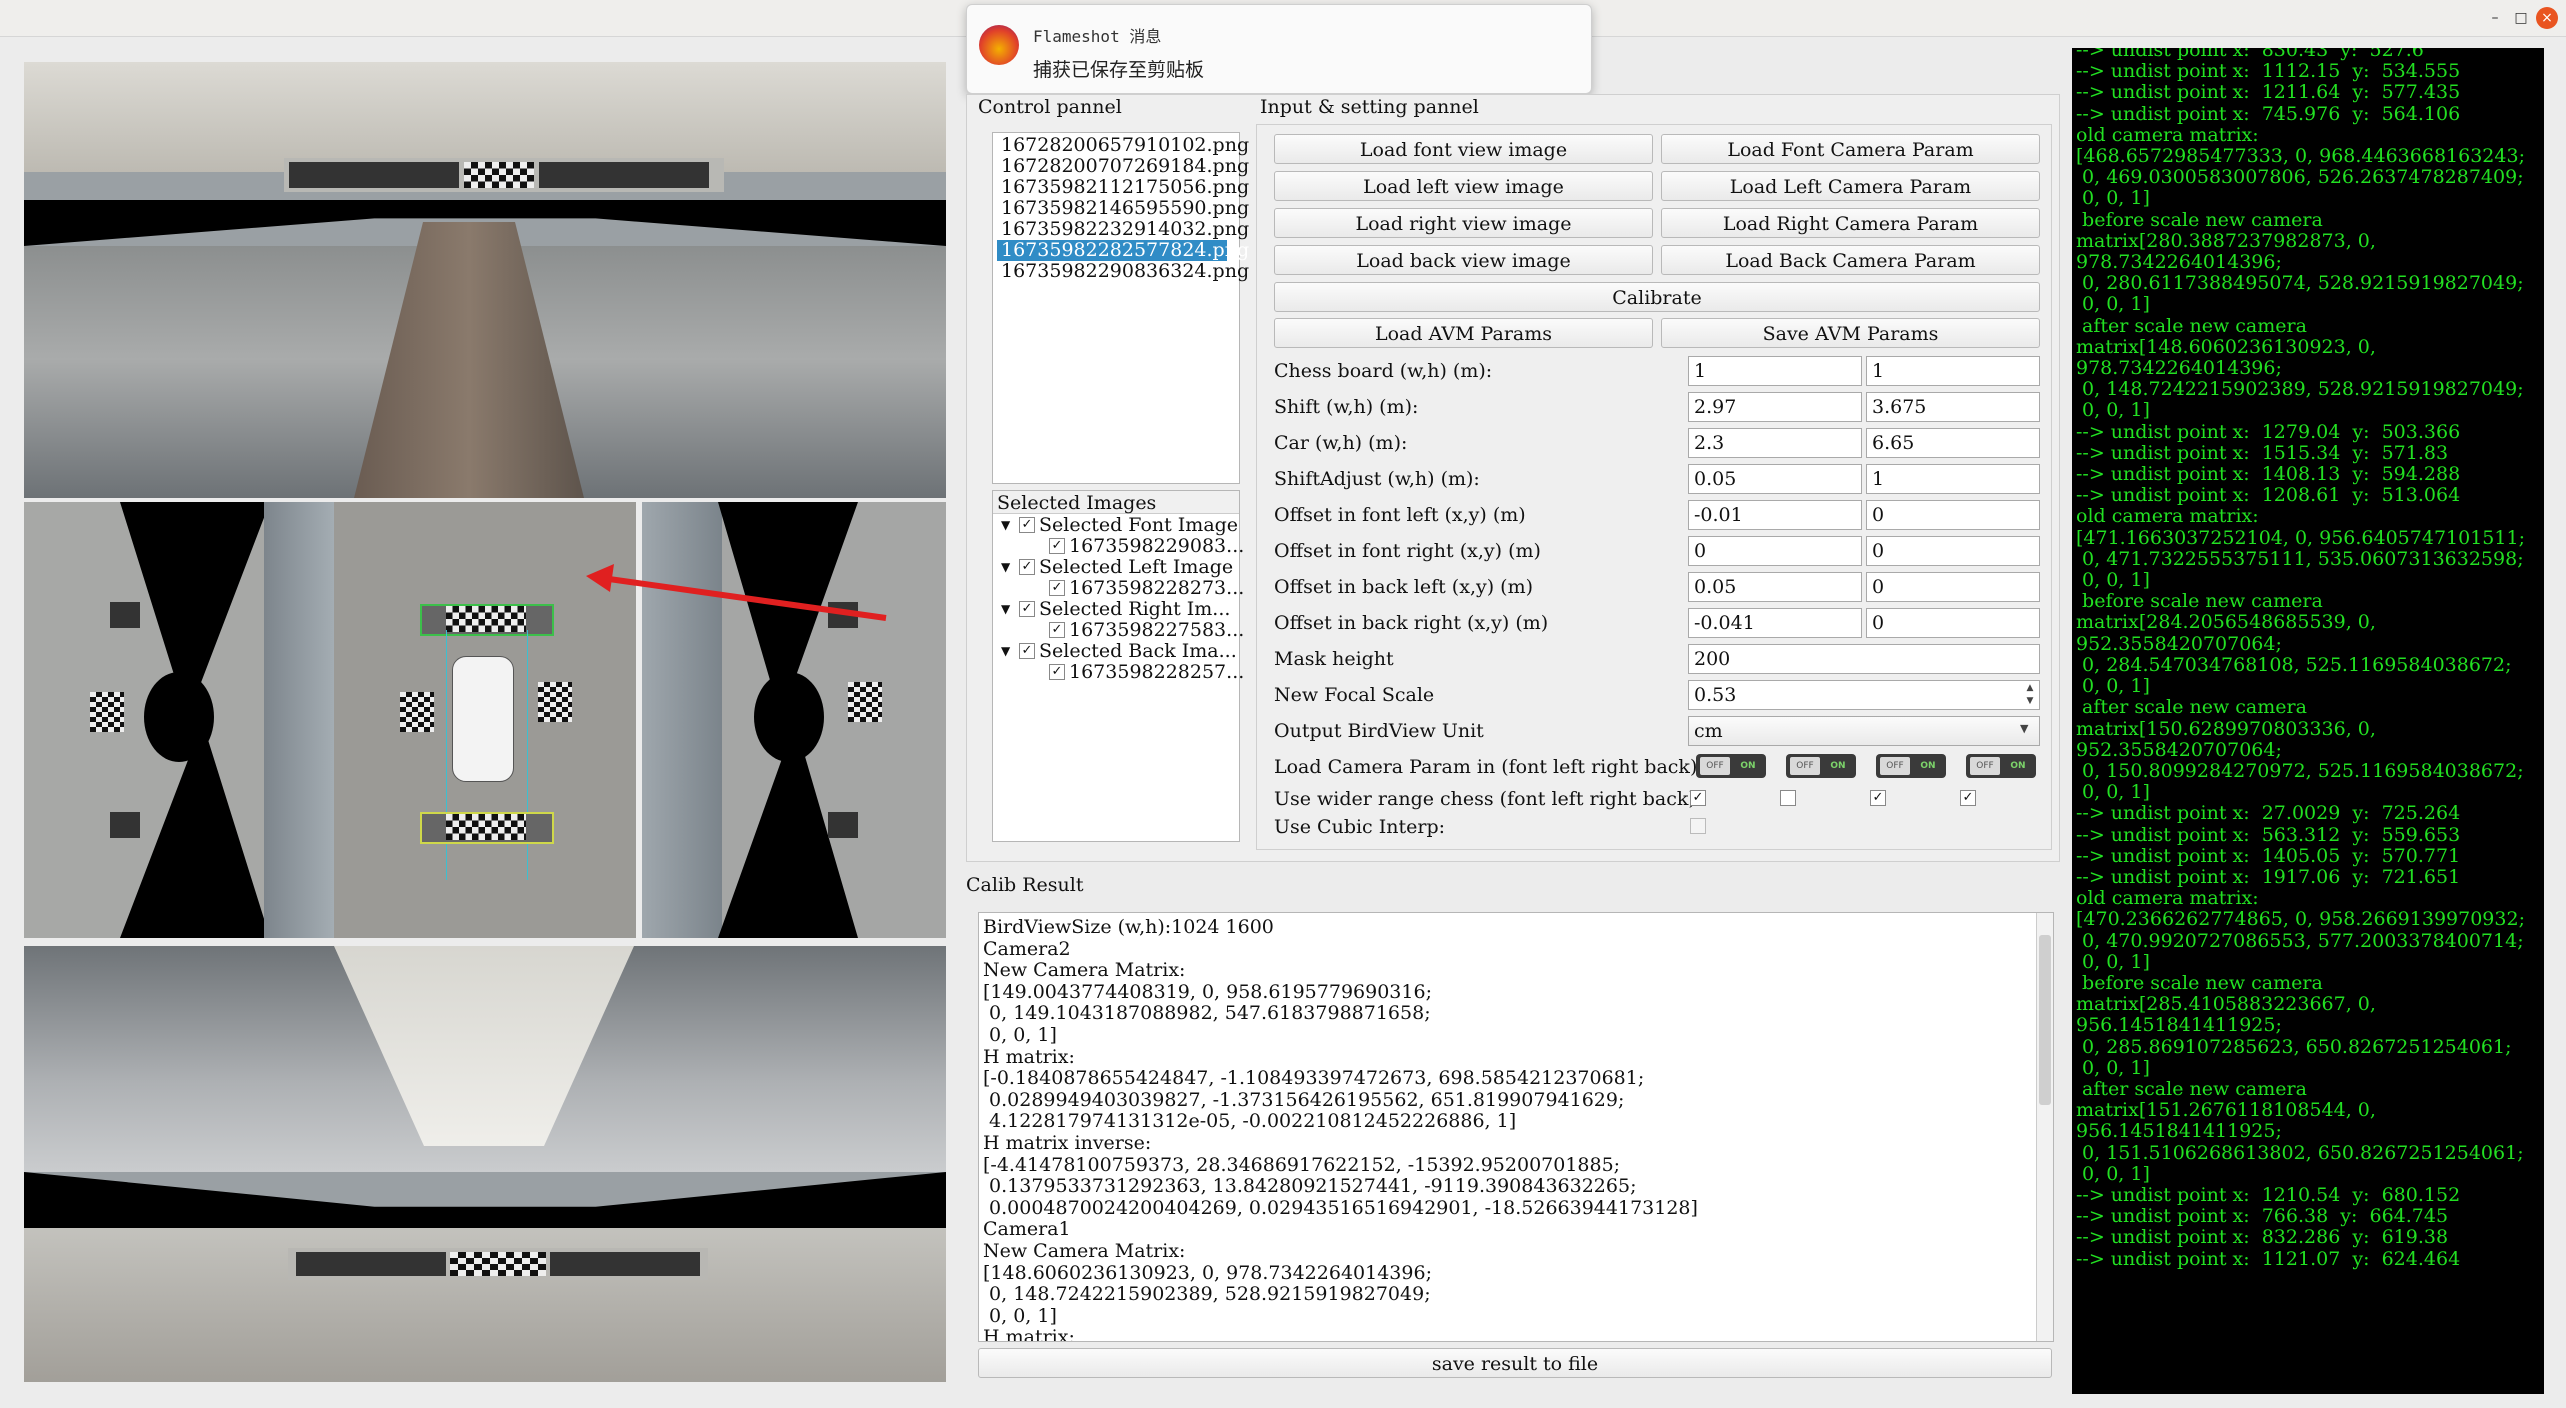 This screenshot has height=1408, width=2566. Describe the element at coordinates (1850, 333) in the screenshot. I see `save-avm-button: Save AVM Params` at that location.